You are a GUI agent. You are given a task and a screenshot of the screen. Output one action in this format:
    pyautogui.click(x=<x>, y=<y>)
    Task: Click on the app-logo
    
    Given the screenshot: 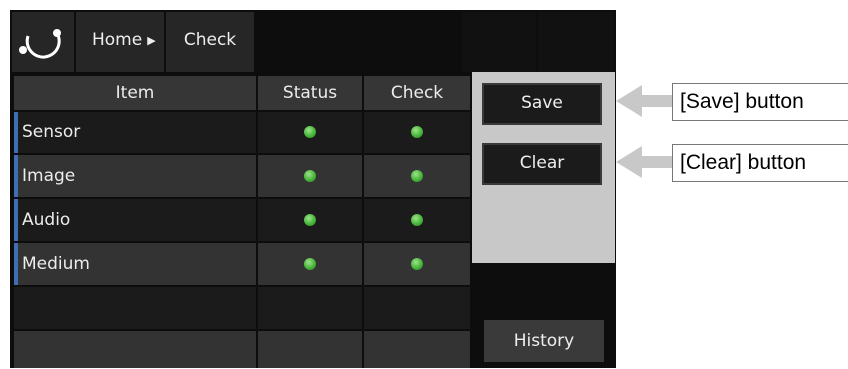 What is the action you would take?
    pyautogui.click(x=43, y=42)
    